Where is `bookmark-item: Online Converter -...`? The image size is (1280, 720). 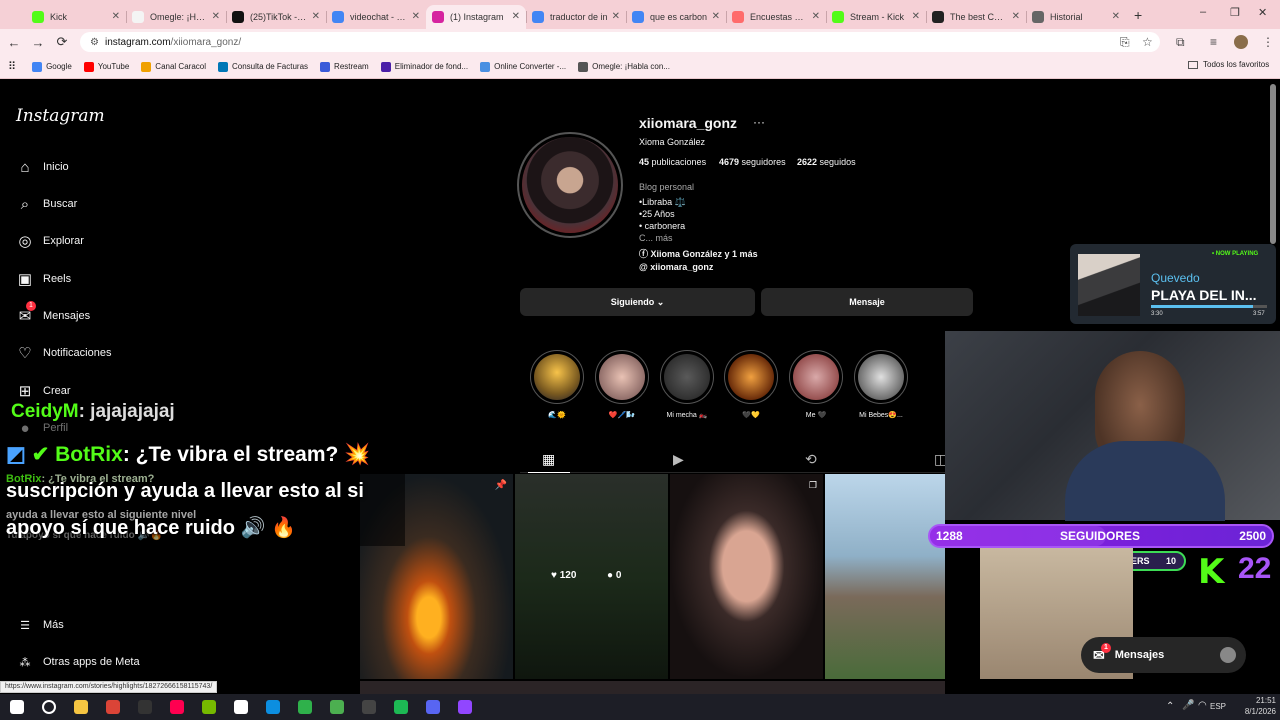
bookmark-item: Online Converter -... is located at coordinates (523, 66).